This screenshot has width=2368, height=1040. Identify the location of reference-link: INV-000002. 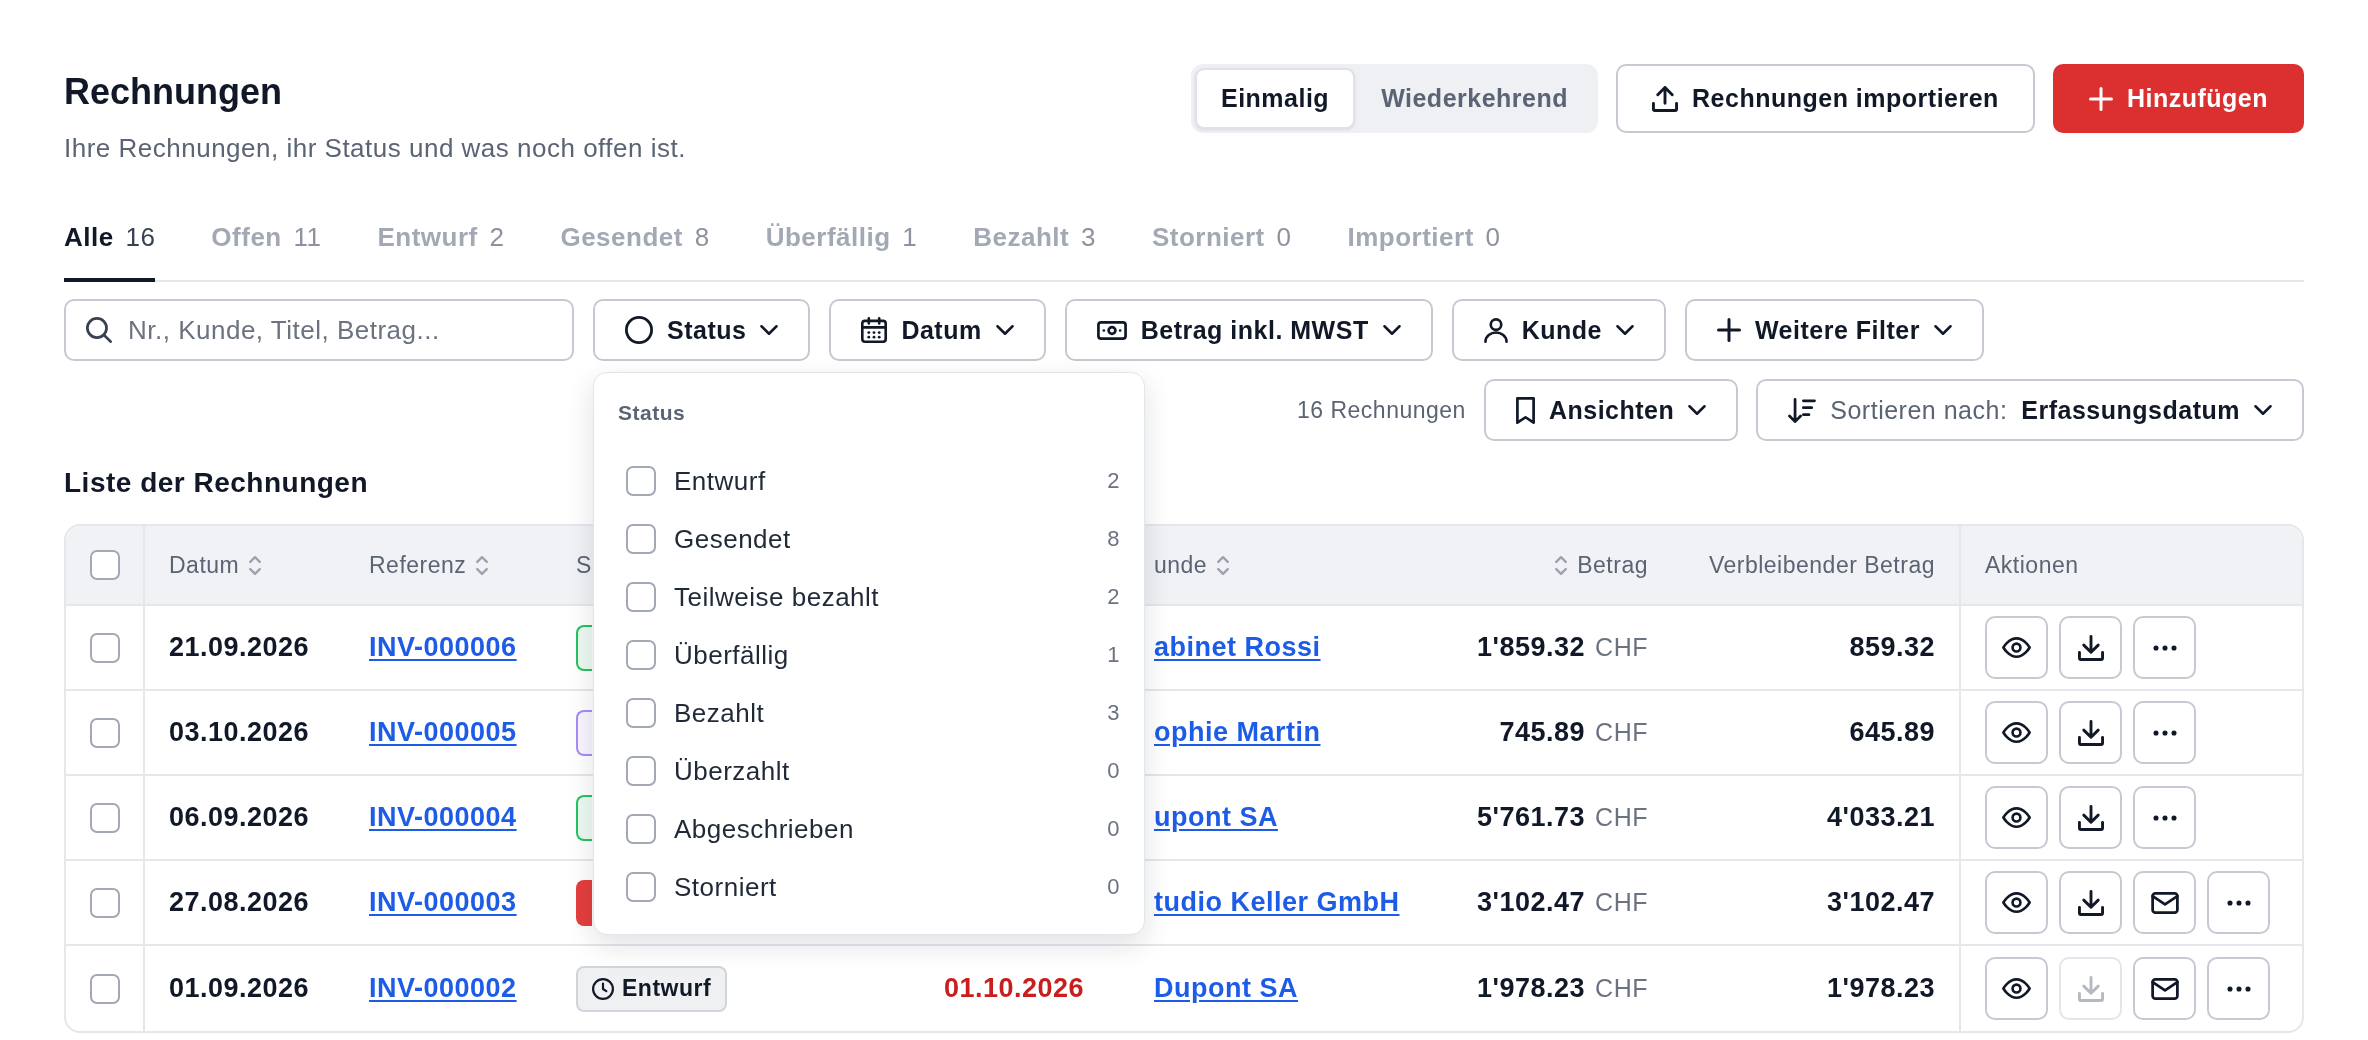
(443, 988).